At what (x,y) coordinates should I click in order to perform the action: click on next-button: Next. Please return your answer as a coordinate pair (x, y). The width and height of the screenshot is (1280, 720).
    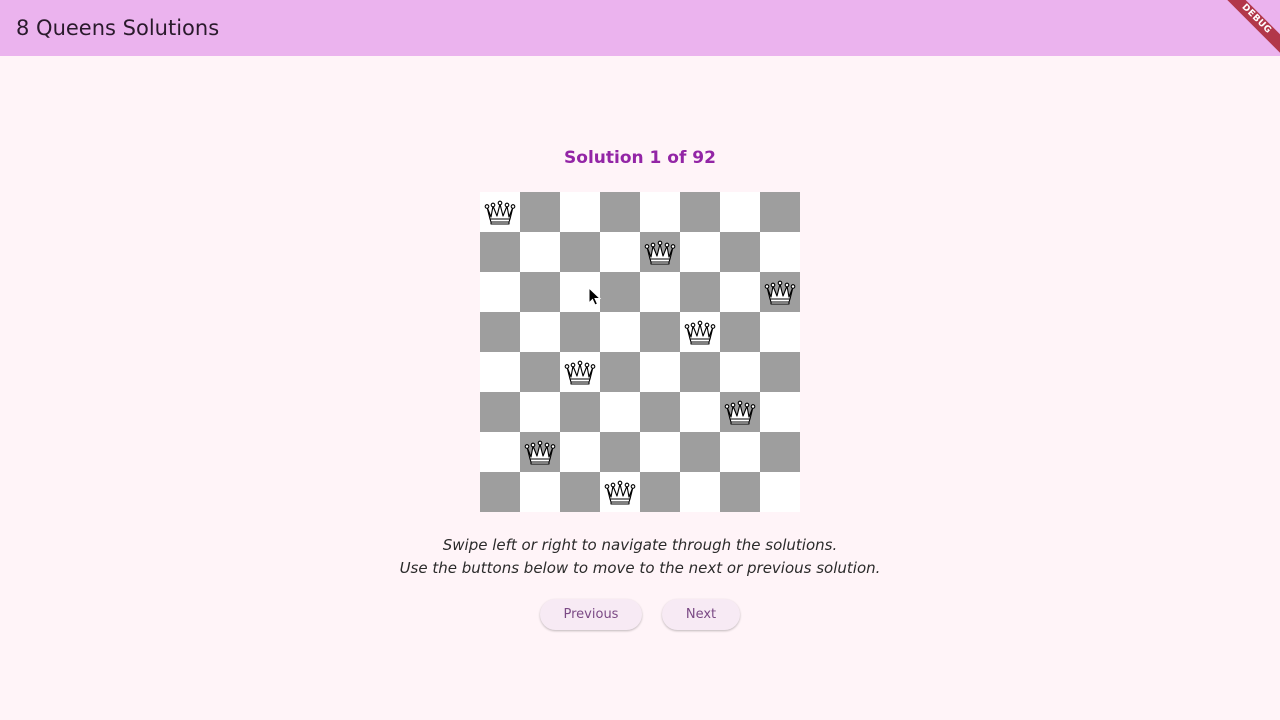
    Looking at the image, I should click on (701, 614).